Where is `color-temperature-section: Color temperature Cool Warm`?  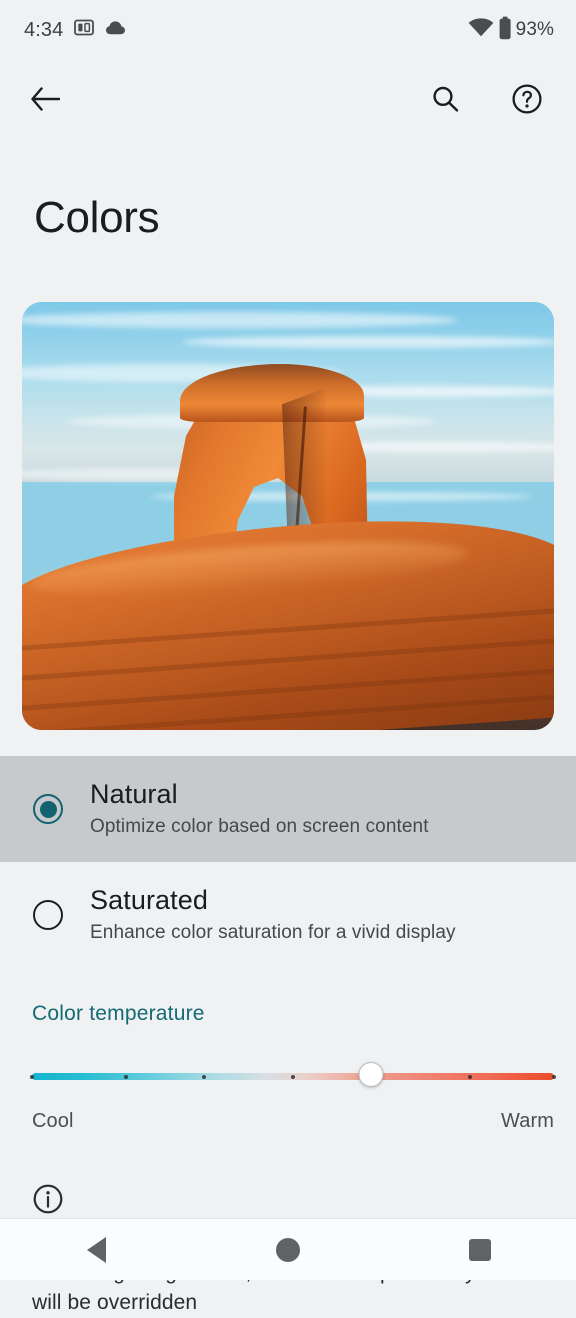
color-temperature-section: Color temperature Cool Warm is located at coordinates (288, 1050).